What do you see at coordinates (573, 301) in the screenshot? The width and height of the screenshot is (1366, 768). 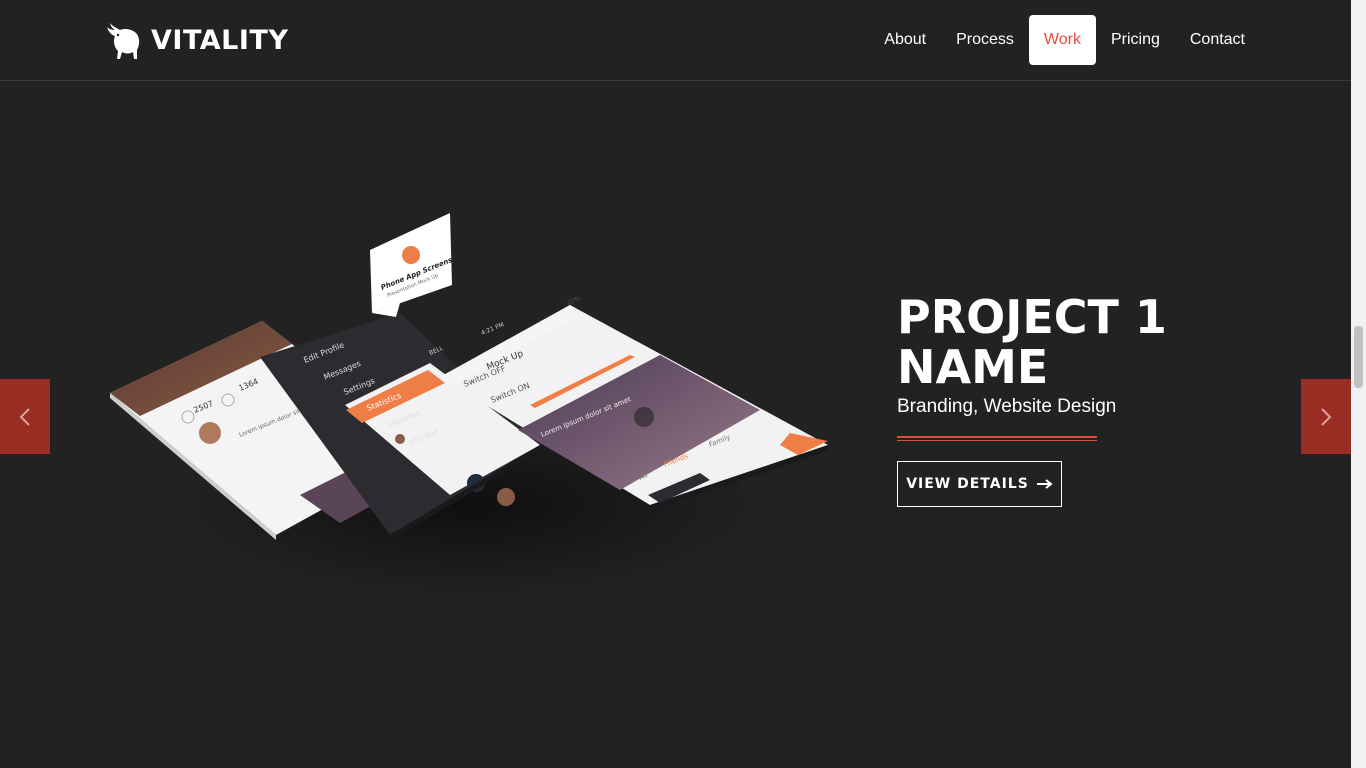 I see `screen3-battery: 22%` at bounding box center [573, 301].